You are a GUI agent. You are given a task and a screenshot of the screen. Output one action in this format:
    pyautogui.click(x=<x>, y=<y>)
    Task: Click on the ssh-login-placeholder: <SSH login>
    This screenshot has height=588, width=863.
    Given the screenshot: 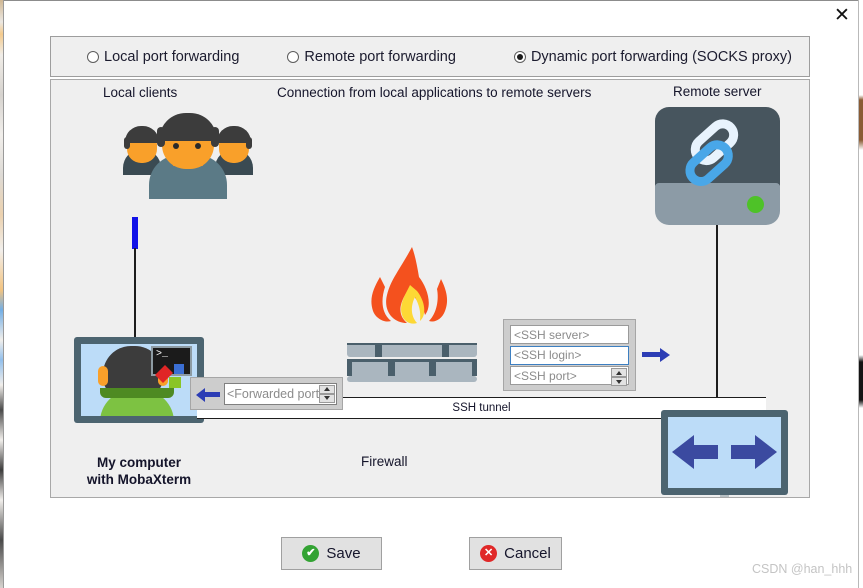 What is the action you would take?
    pyautogui.click(x=548, y=355)
    